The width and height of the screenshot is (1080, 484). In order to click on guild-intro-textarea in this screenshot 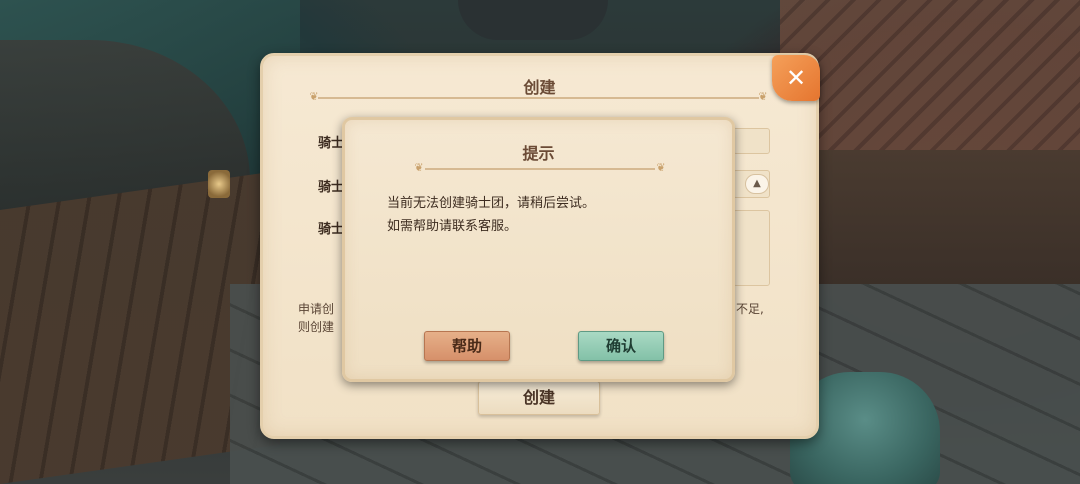, I will do `click(751, 248)`.